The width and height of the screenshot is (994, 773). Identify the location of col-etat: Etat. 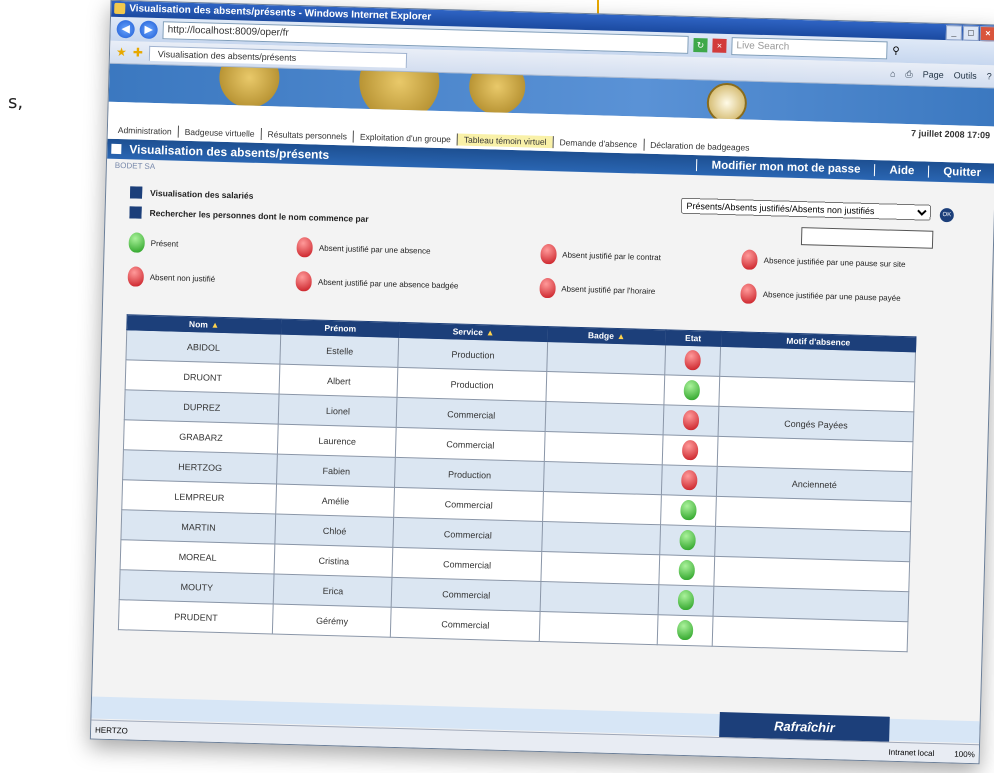
(693, 338).